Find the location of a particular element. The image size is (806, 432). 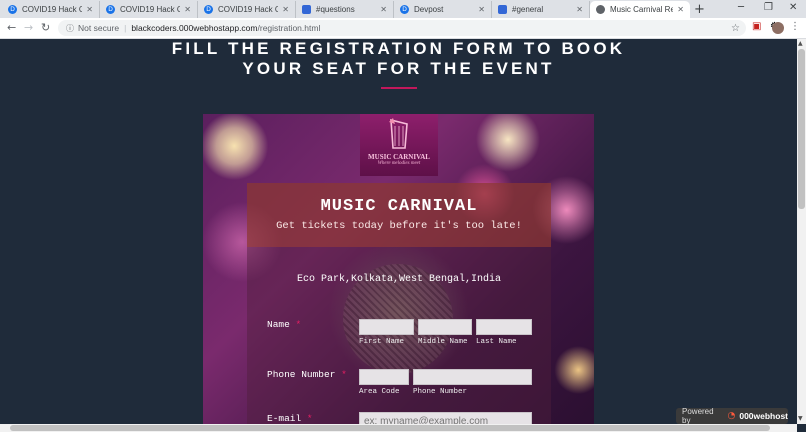

webhost-brand: 000webhost is located at coordinates (763, 416).